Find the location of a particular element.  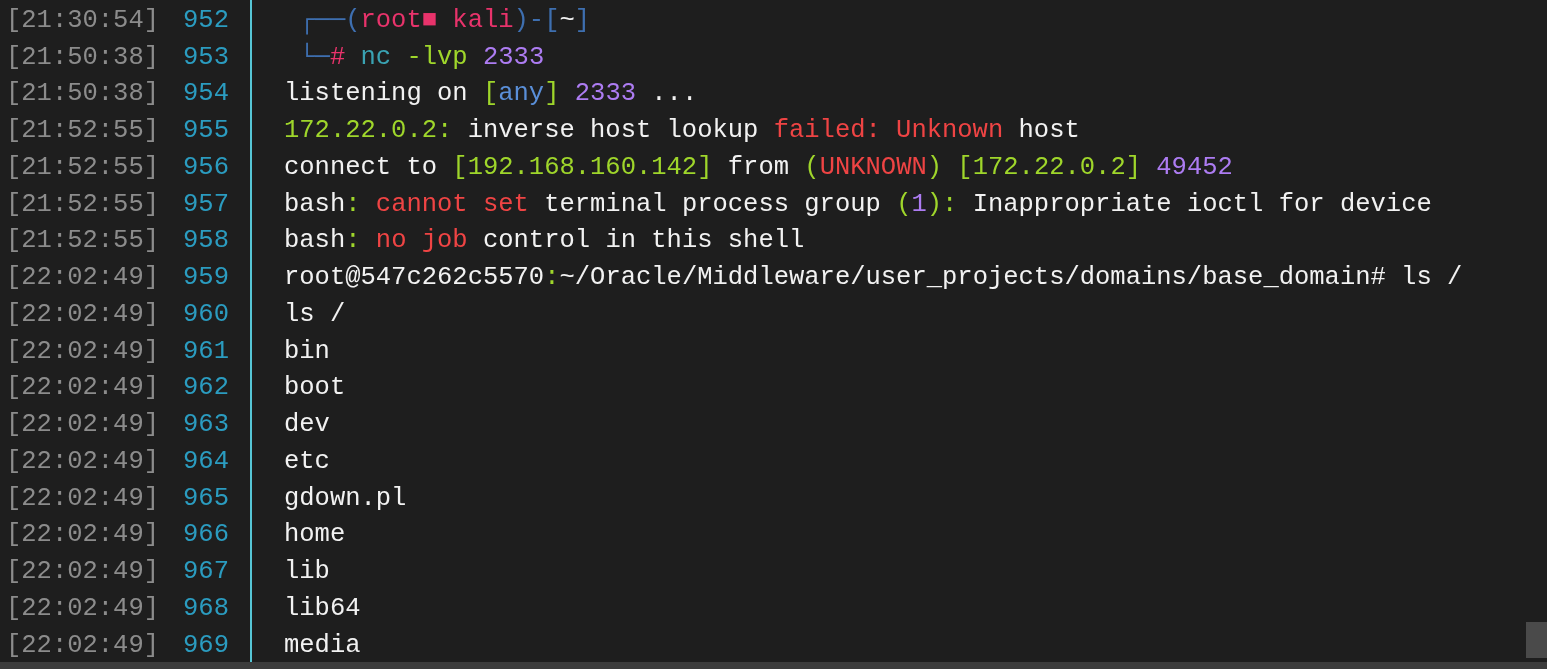

terminal-text: connect to is located at coordinates (361, 167).